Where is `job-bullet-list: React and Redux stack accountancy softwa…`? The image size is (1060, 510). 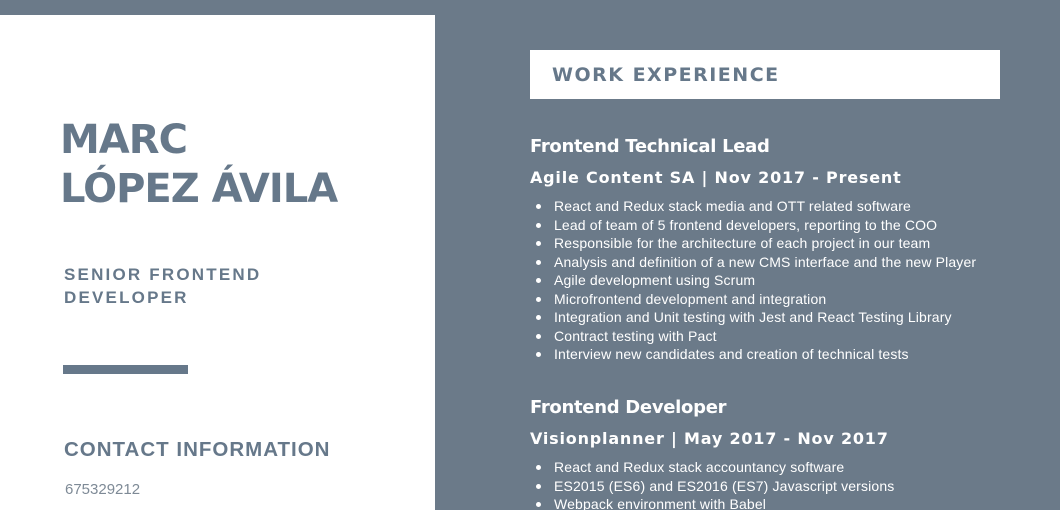 job-bullet-list: React and Redux stack accountancy softwa… is located at coordinates (785, 484).